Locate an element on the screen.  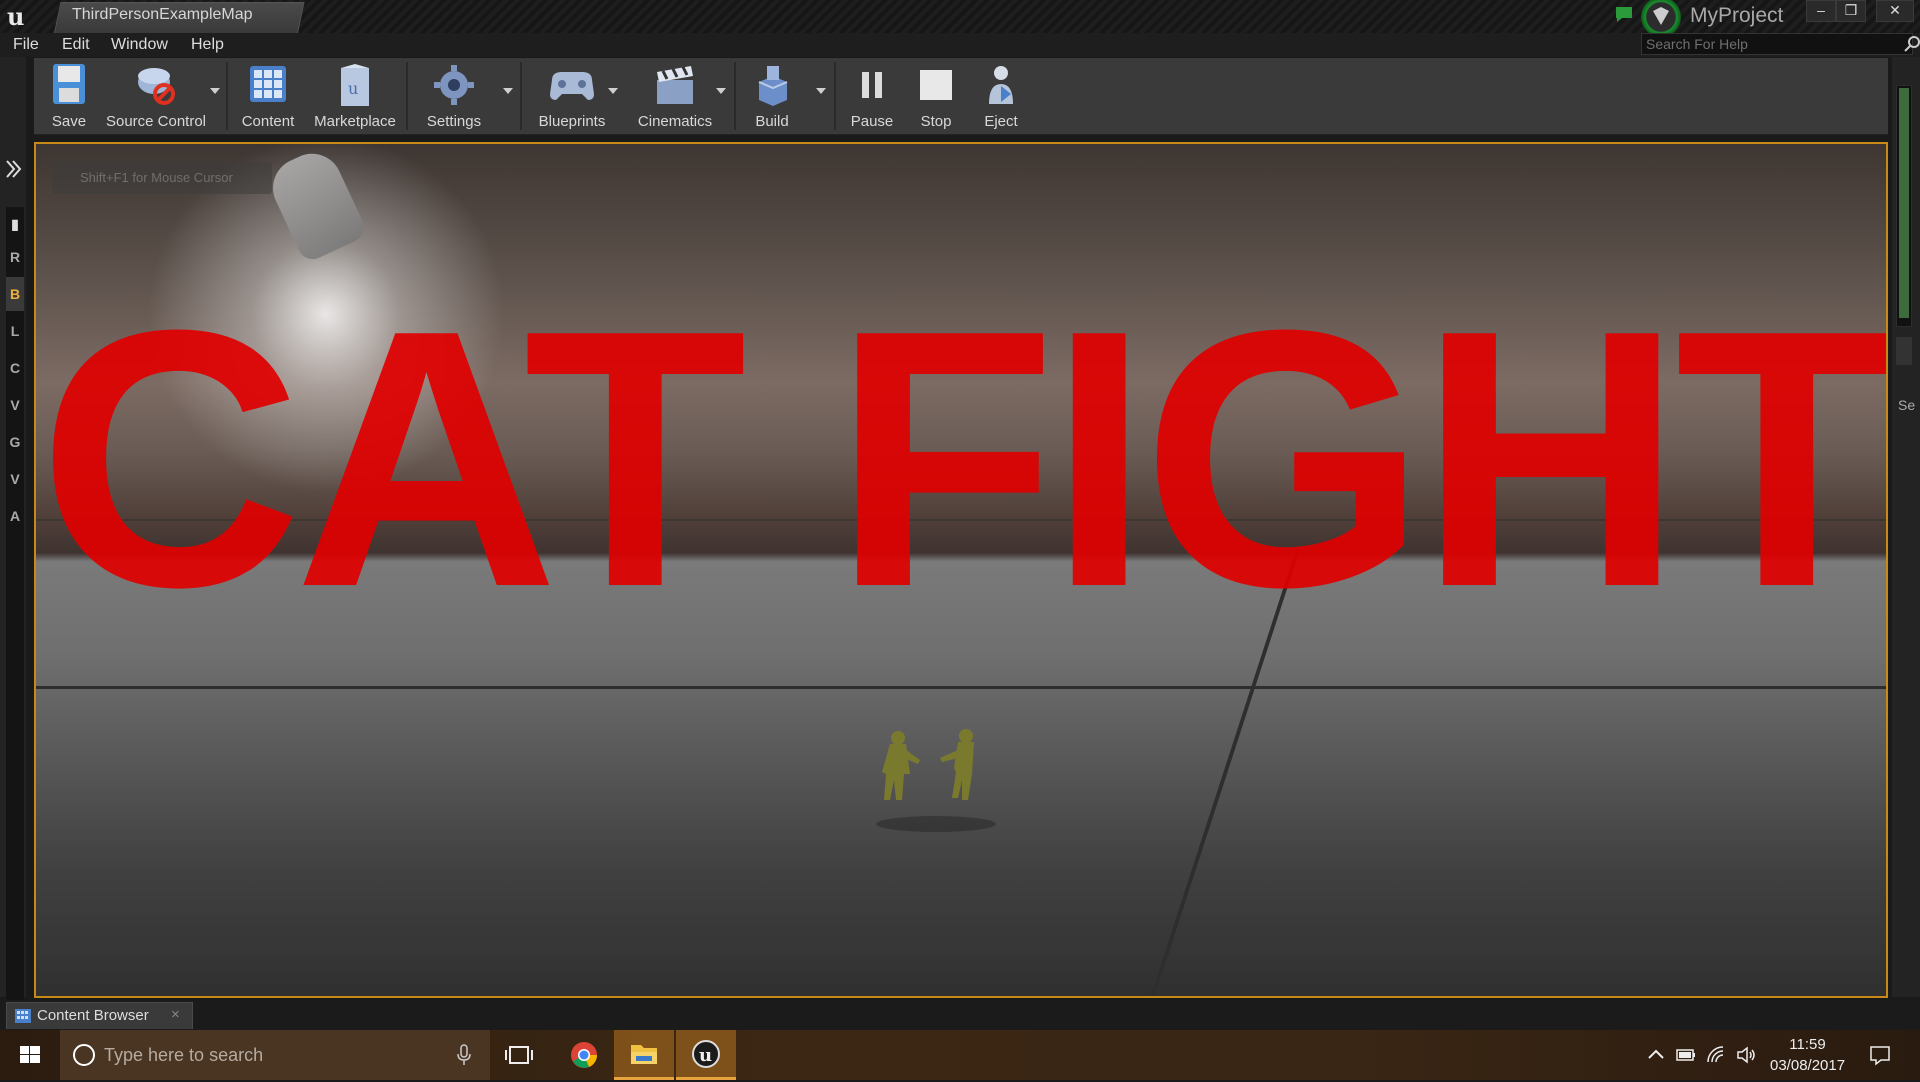
search-icon is located at coordinates (1912, 44).